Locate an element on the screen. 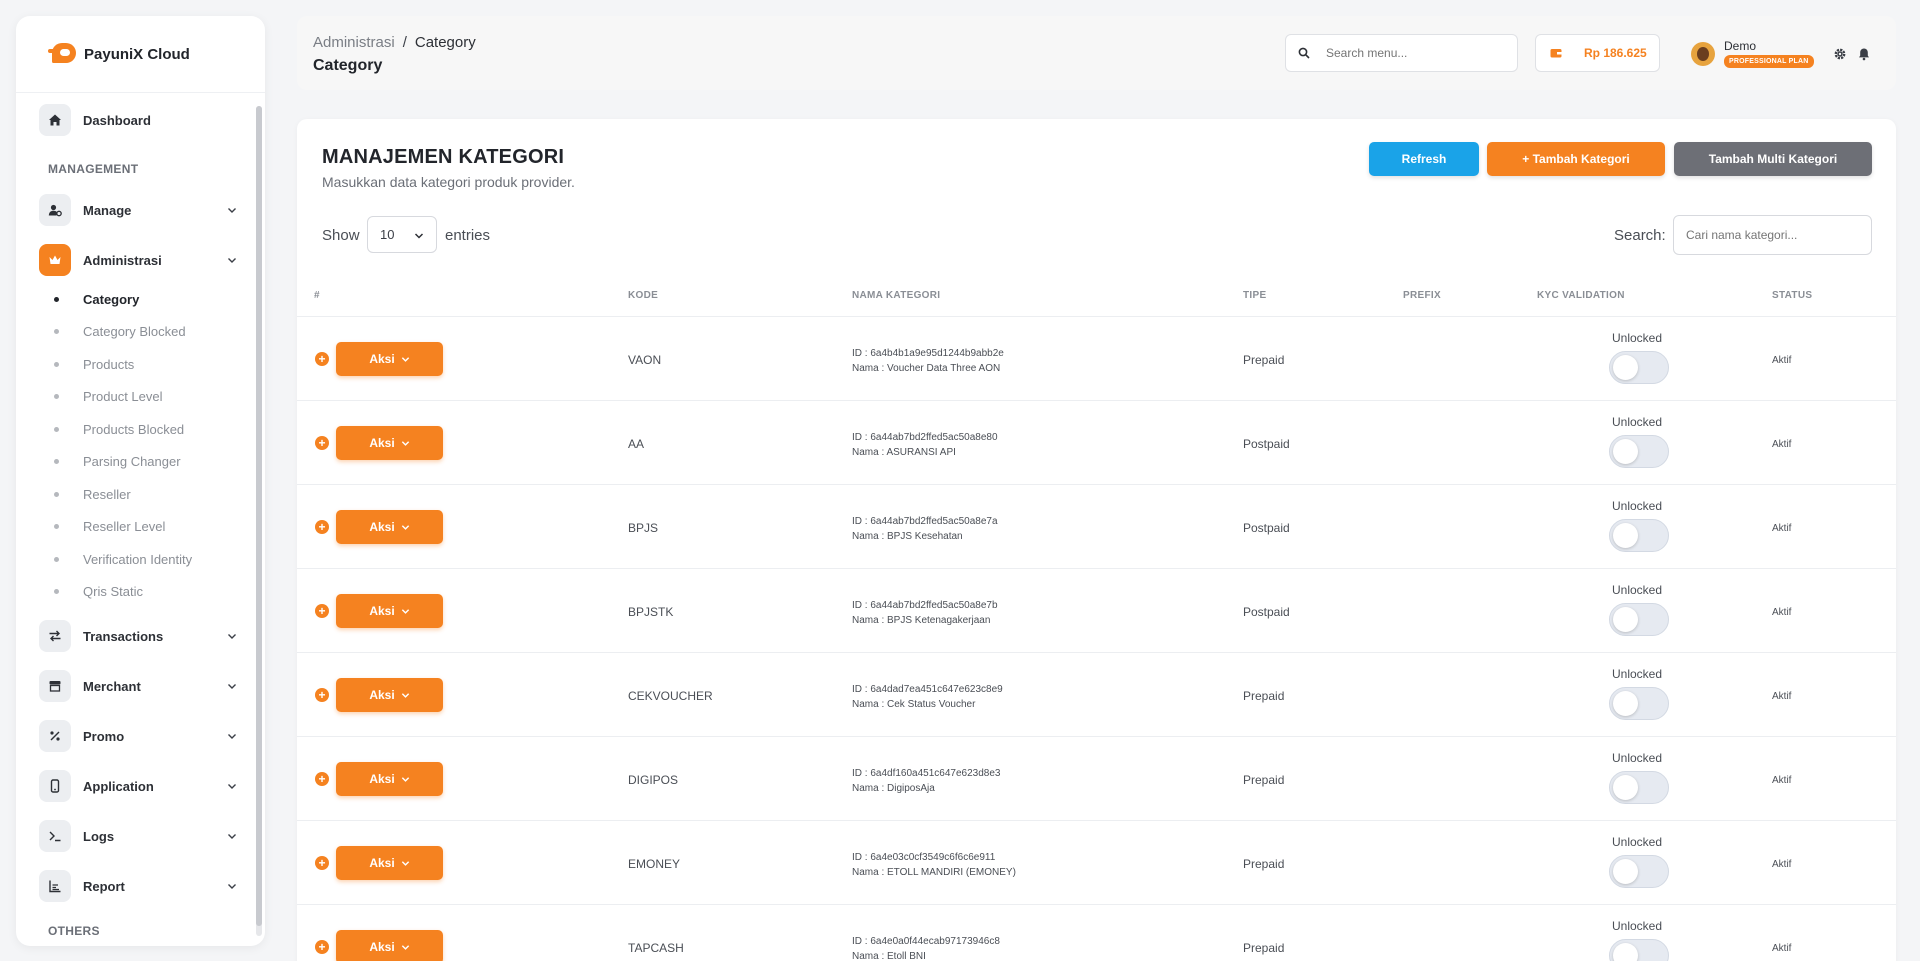 This screenshot has width=1920, height=961. column-header-tipe: TIPE is located at coordinates (1254, 295).